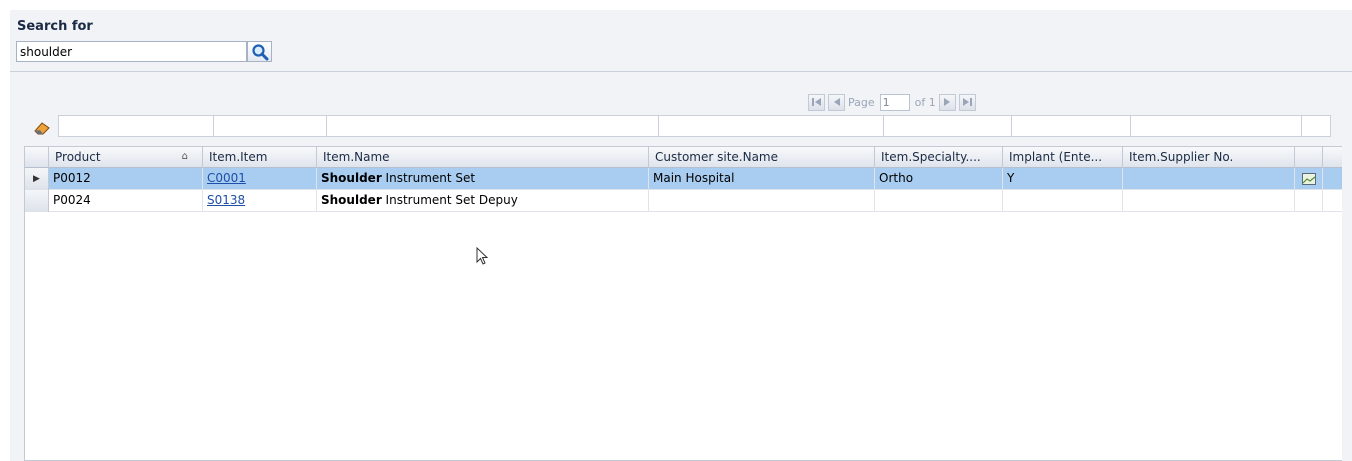 This screenshot has height=461, width=1352. I want to click on pager: Page of 1, so click(892, 102).